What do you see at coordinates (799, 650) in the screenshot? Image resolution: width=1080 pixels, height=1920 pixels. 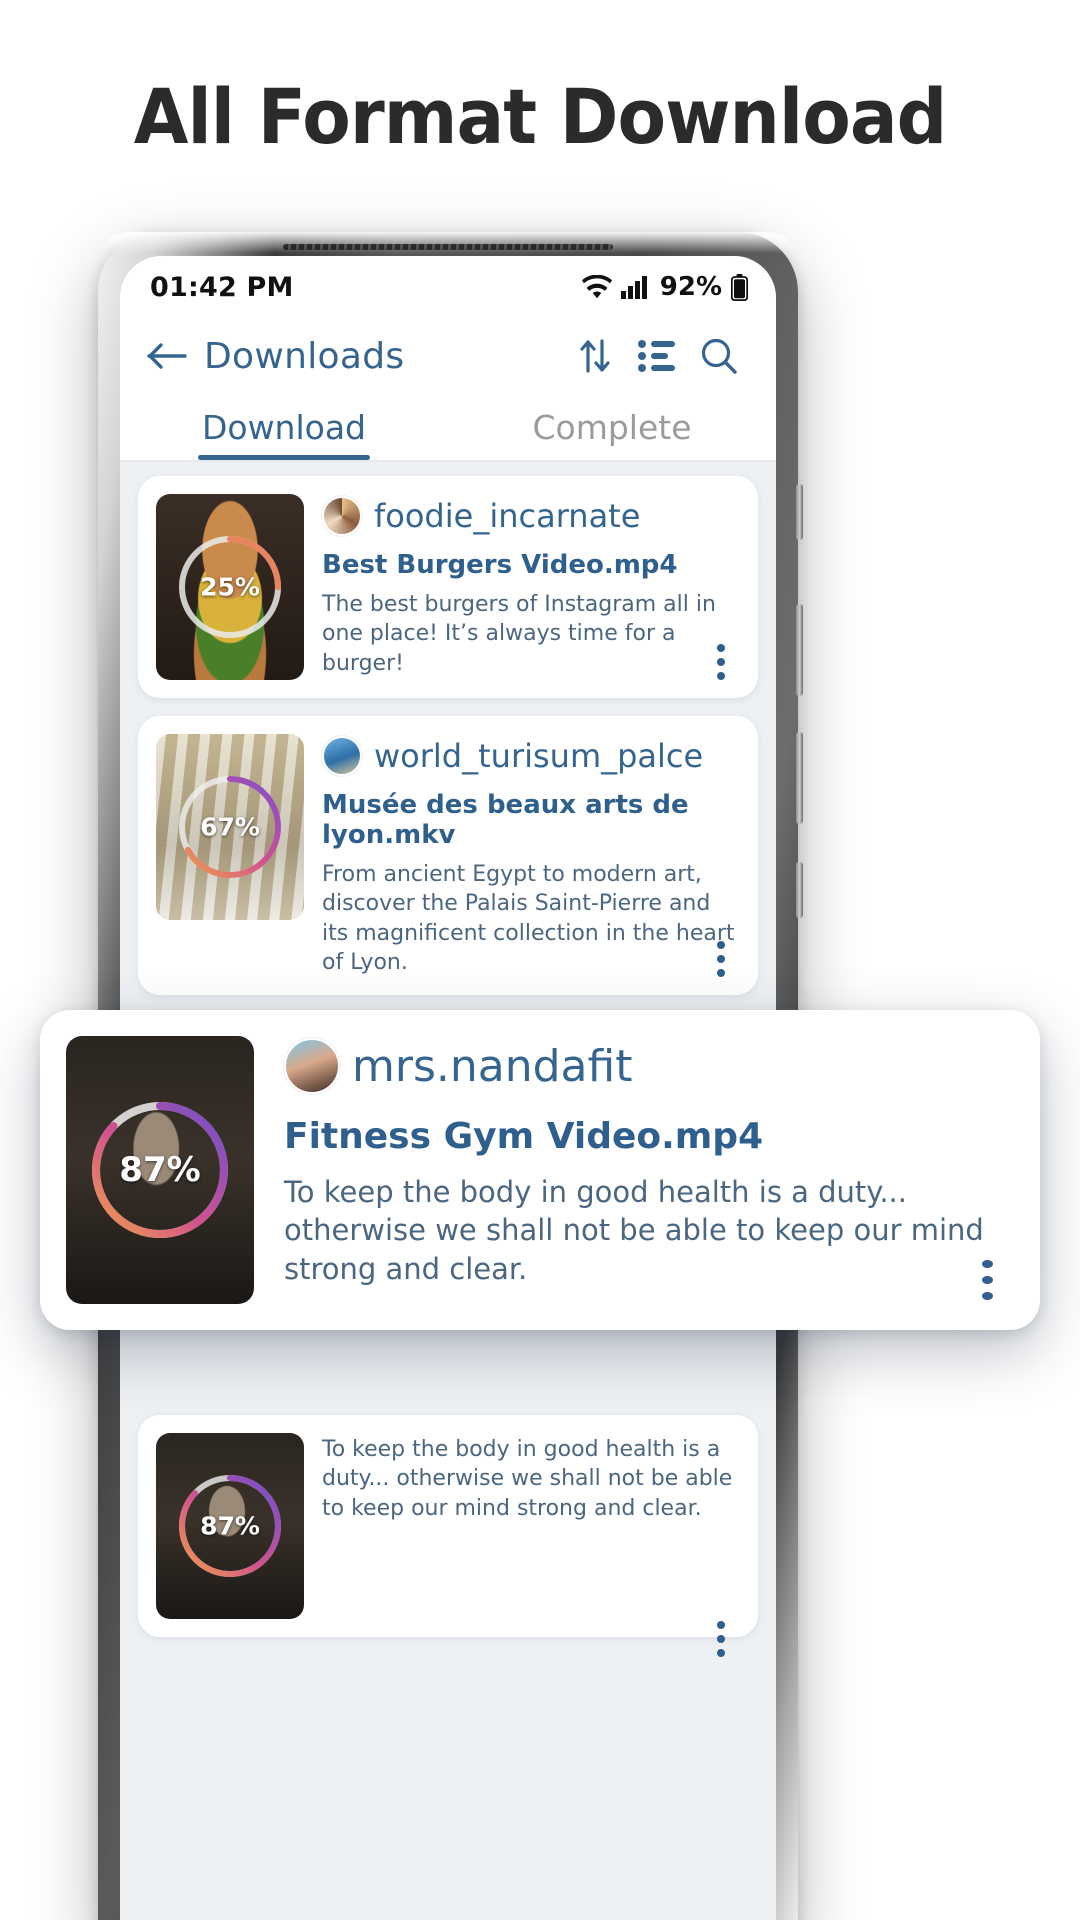 I see `volume-up-button` at bounding box center [799, 650].